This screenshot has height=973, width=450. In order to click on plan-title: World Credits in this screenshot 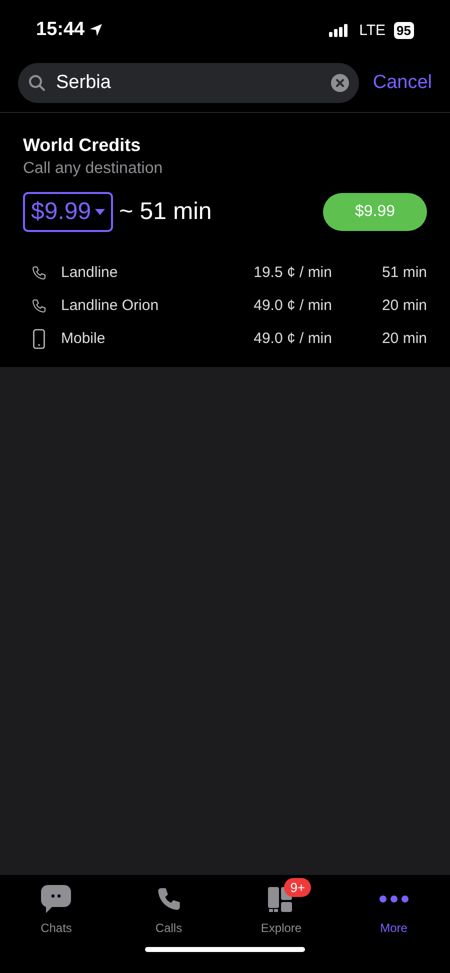, I will do `click(82, 145)`.